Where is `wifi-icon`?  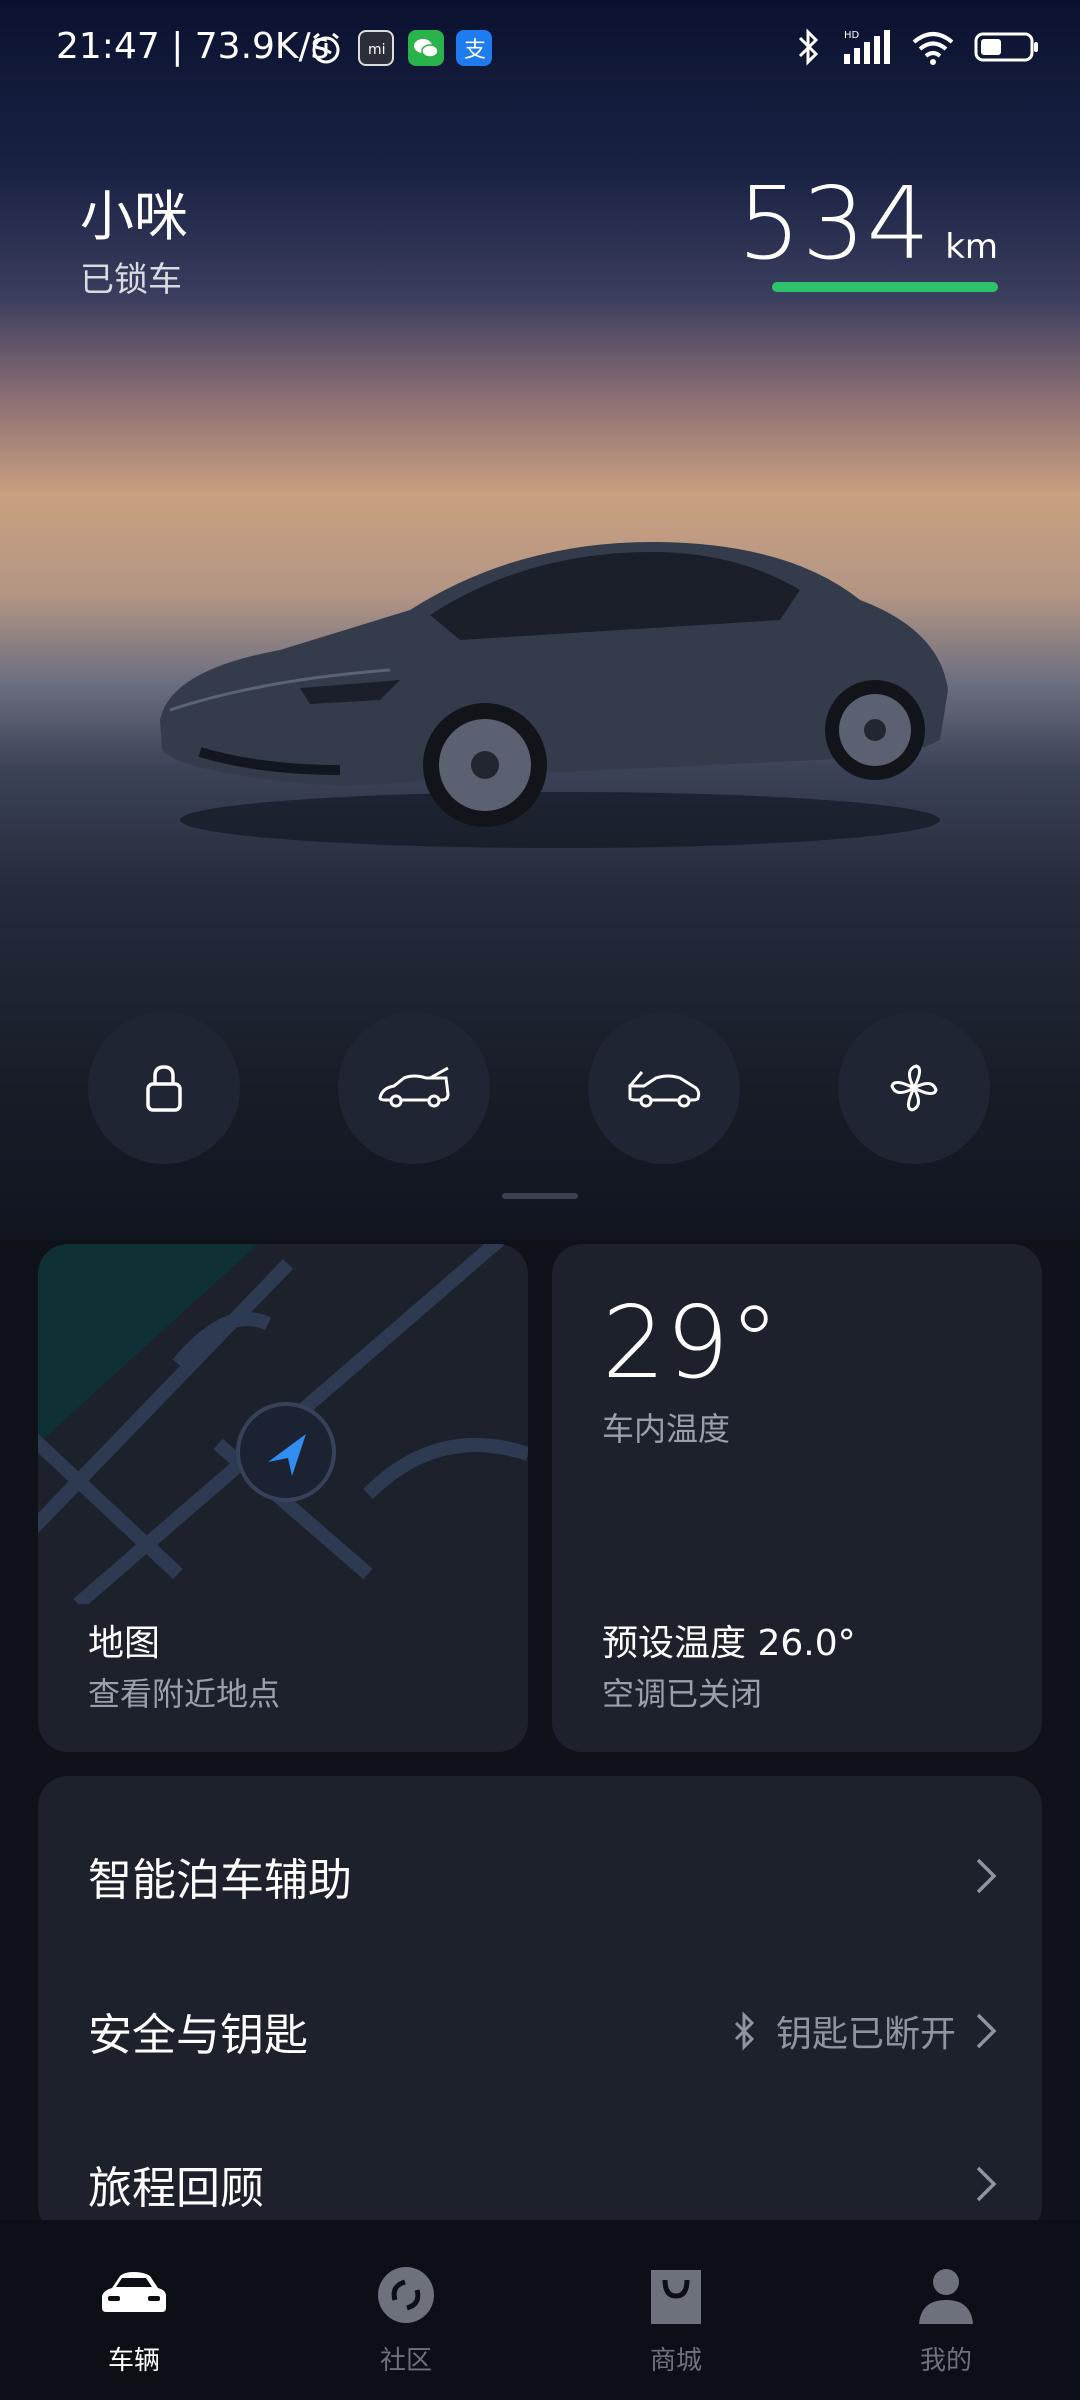 wifi-icon is located at coordinates (933, 48).